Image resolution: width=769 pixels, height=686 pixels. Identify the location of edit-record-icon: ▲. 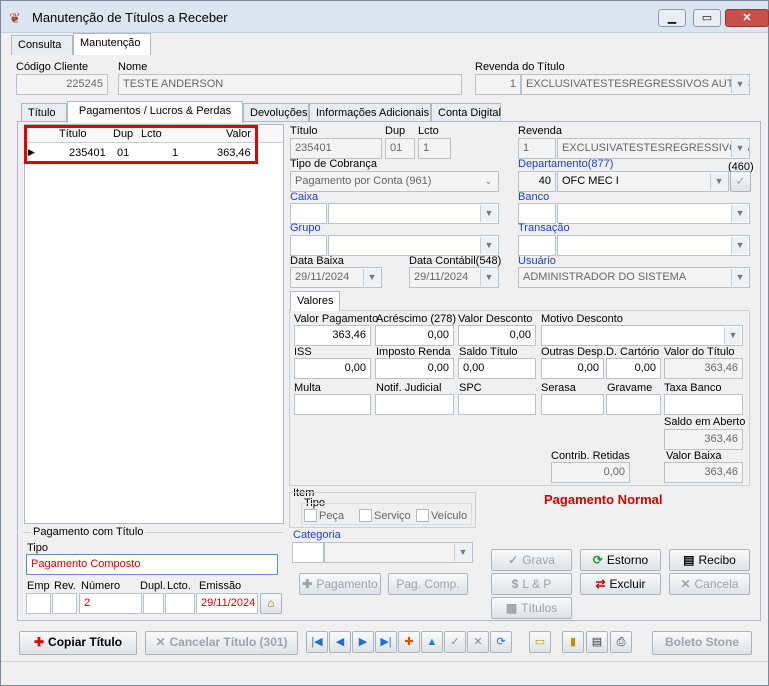
(432, 642).